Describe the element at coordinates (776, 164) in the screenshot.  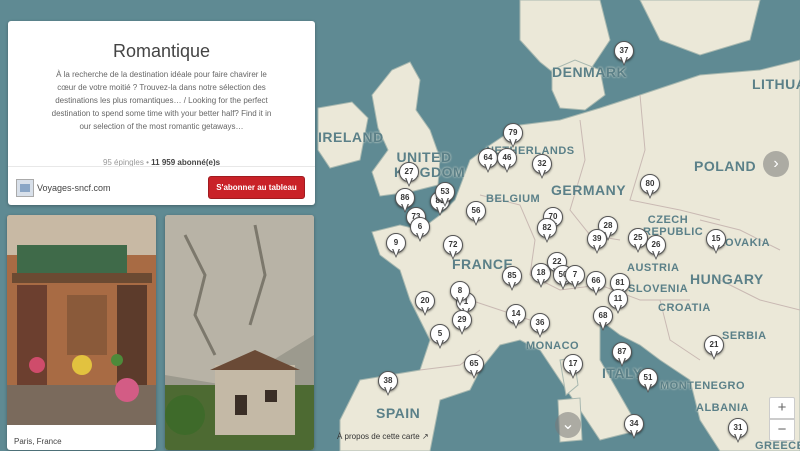
I see `arrow-right-icon: ›` at that location.